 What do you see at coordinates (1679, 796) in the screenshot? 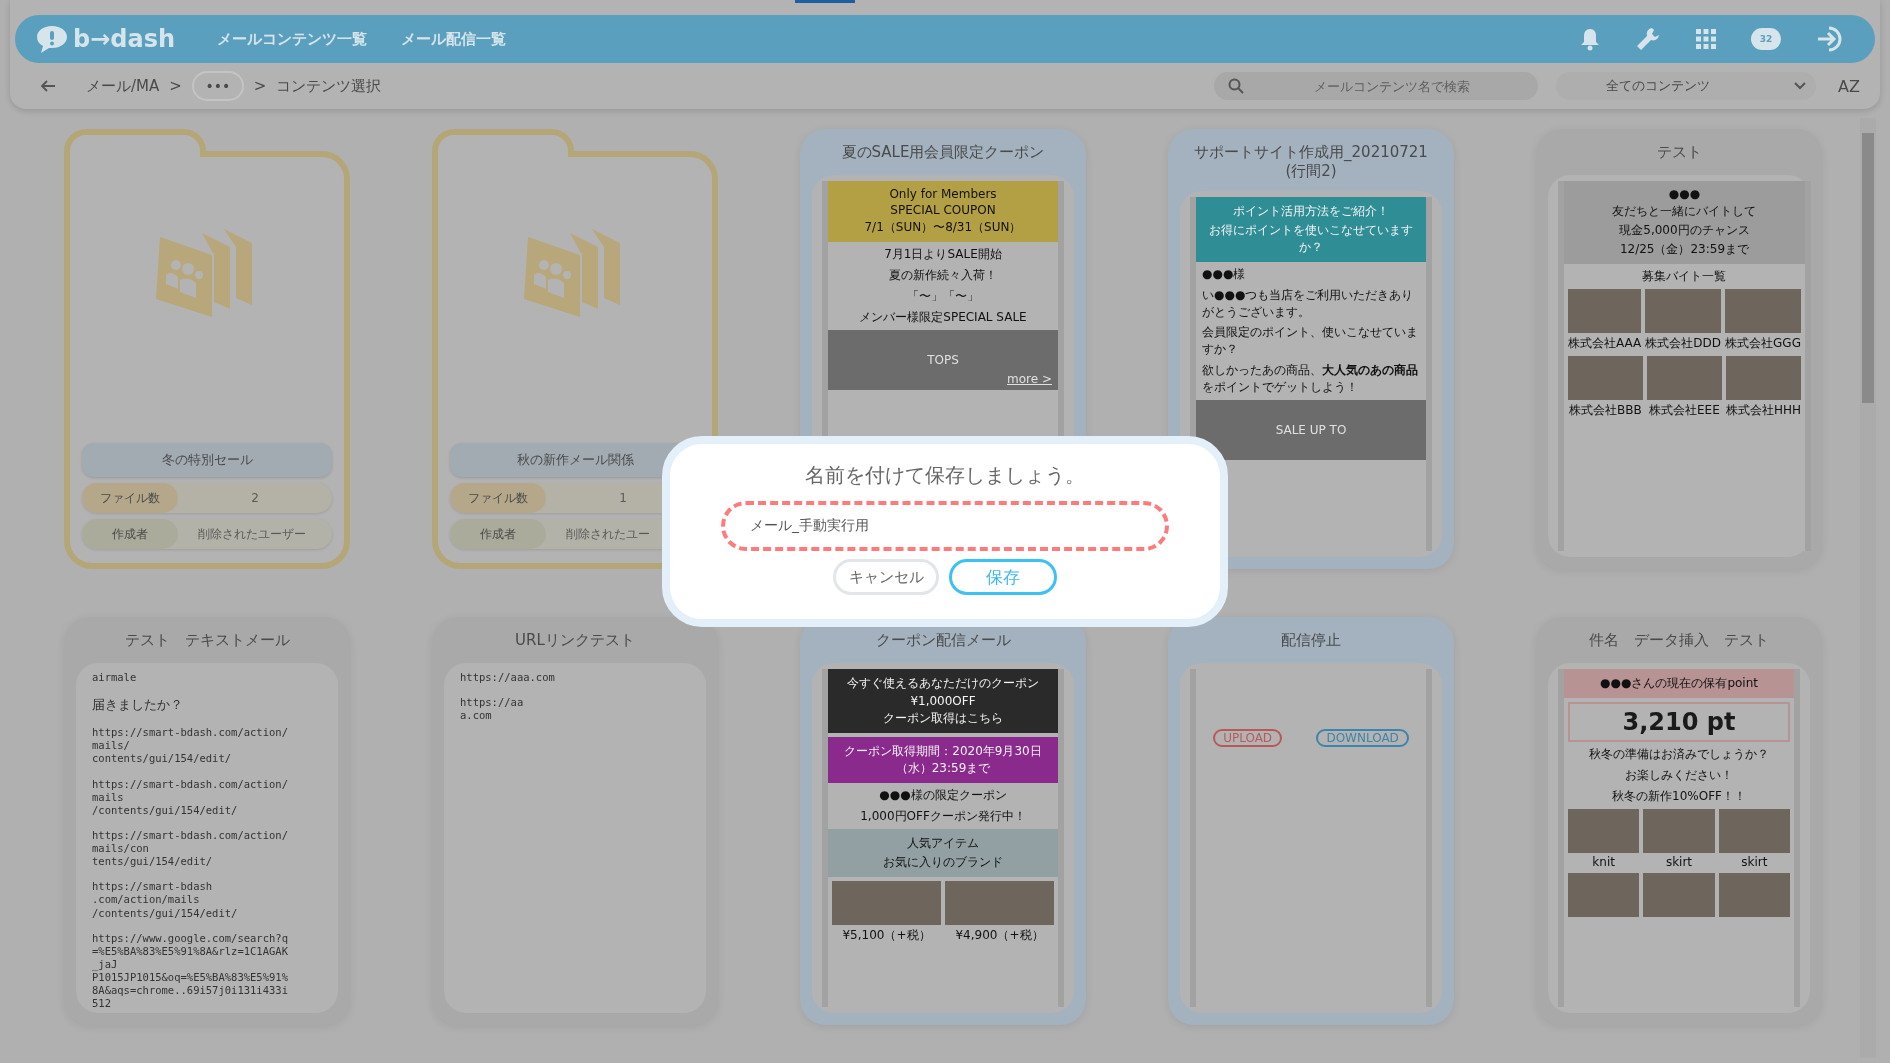
I see `preview-text: 秋冬の新作10%OFF！！` at bounding box center [1679, 796].